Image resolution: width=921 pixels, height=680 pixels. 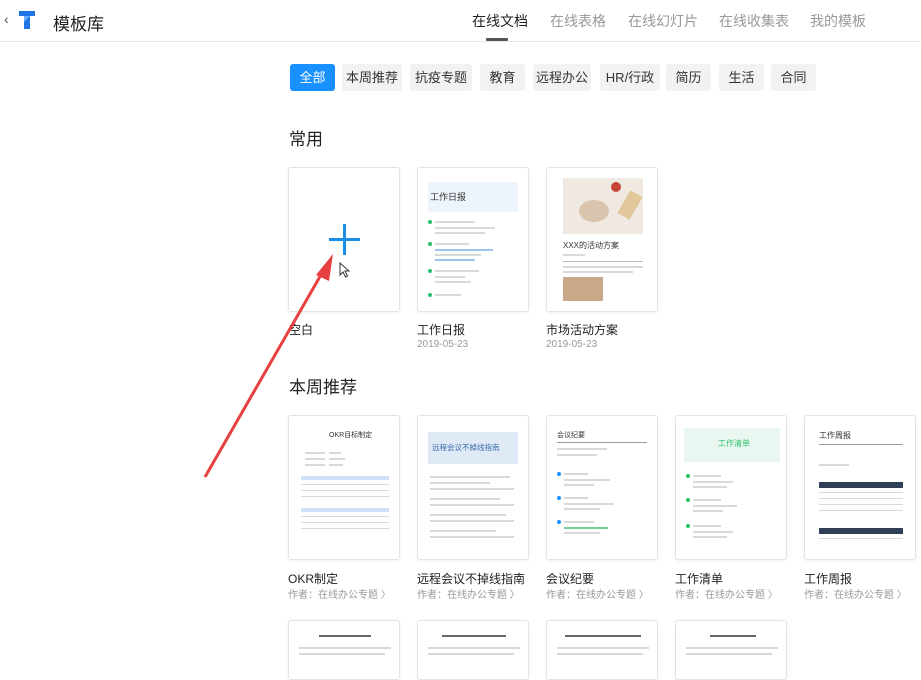 What do you see at coordinates (597, 593) in the screenshot?
I see `card-author-meeting-minutes: 作者：在线办公专题 〉` at bounding box center [597, 593].